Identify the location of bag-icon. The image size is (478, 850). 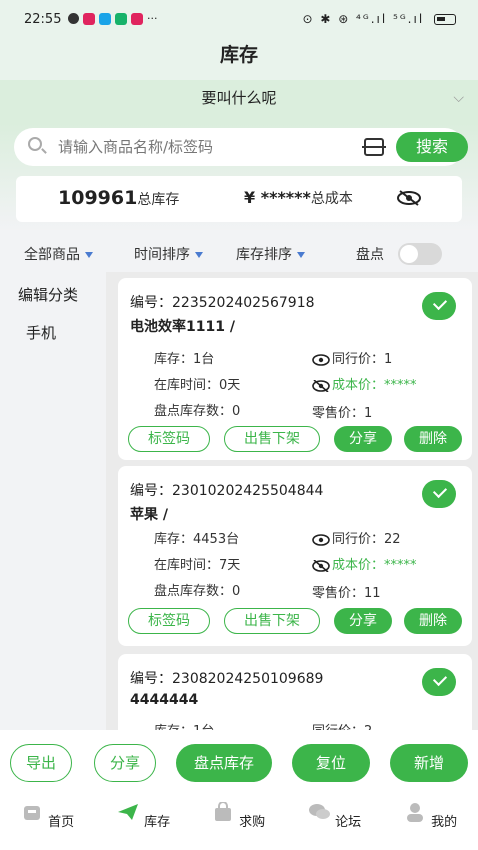
(222, 811).